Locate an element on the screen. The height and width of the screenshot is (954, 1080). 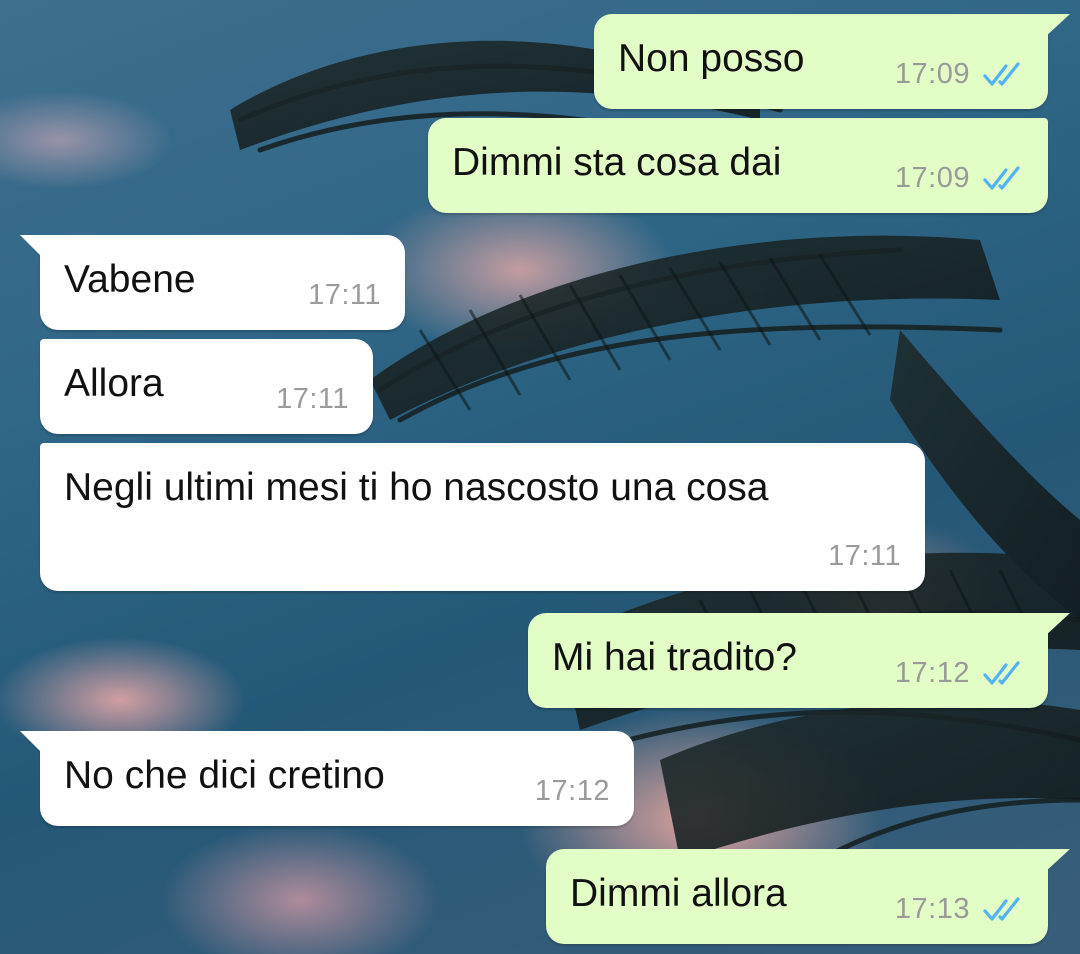
message-time: 17:13 is located at coordinates (932, 909).